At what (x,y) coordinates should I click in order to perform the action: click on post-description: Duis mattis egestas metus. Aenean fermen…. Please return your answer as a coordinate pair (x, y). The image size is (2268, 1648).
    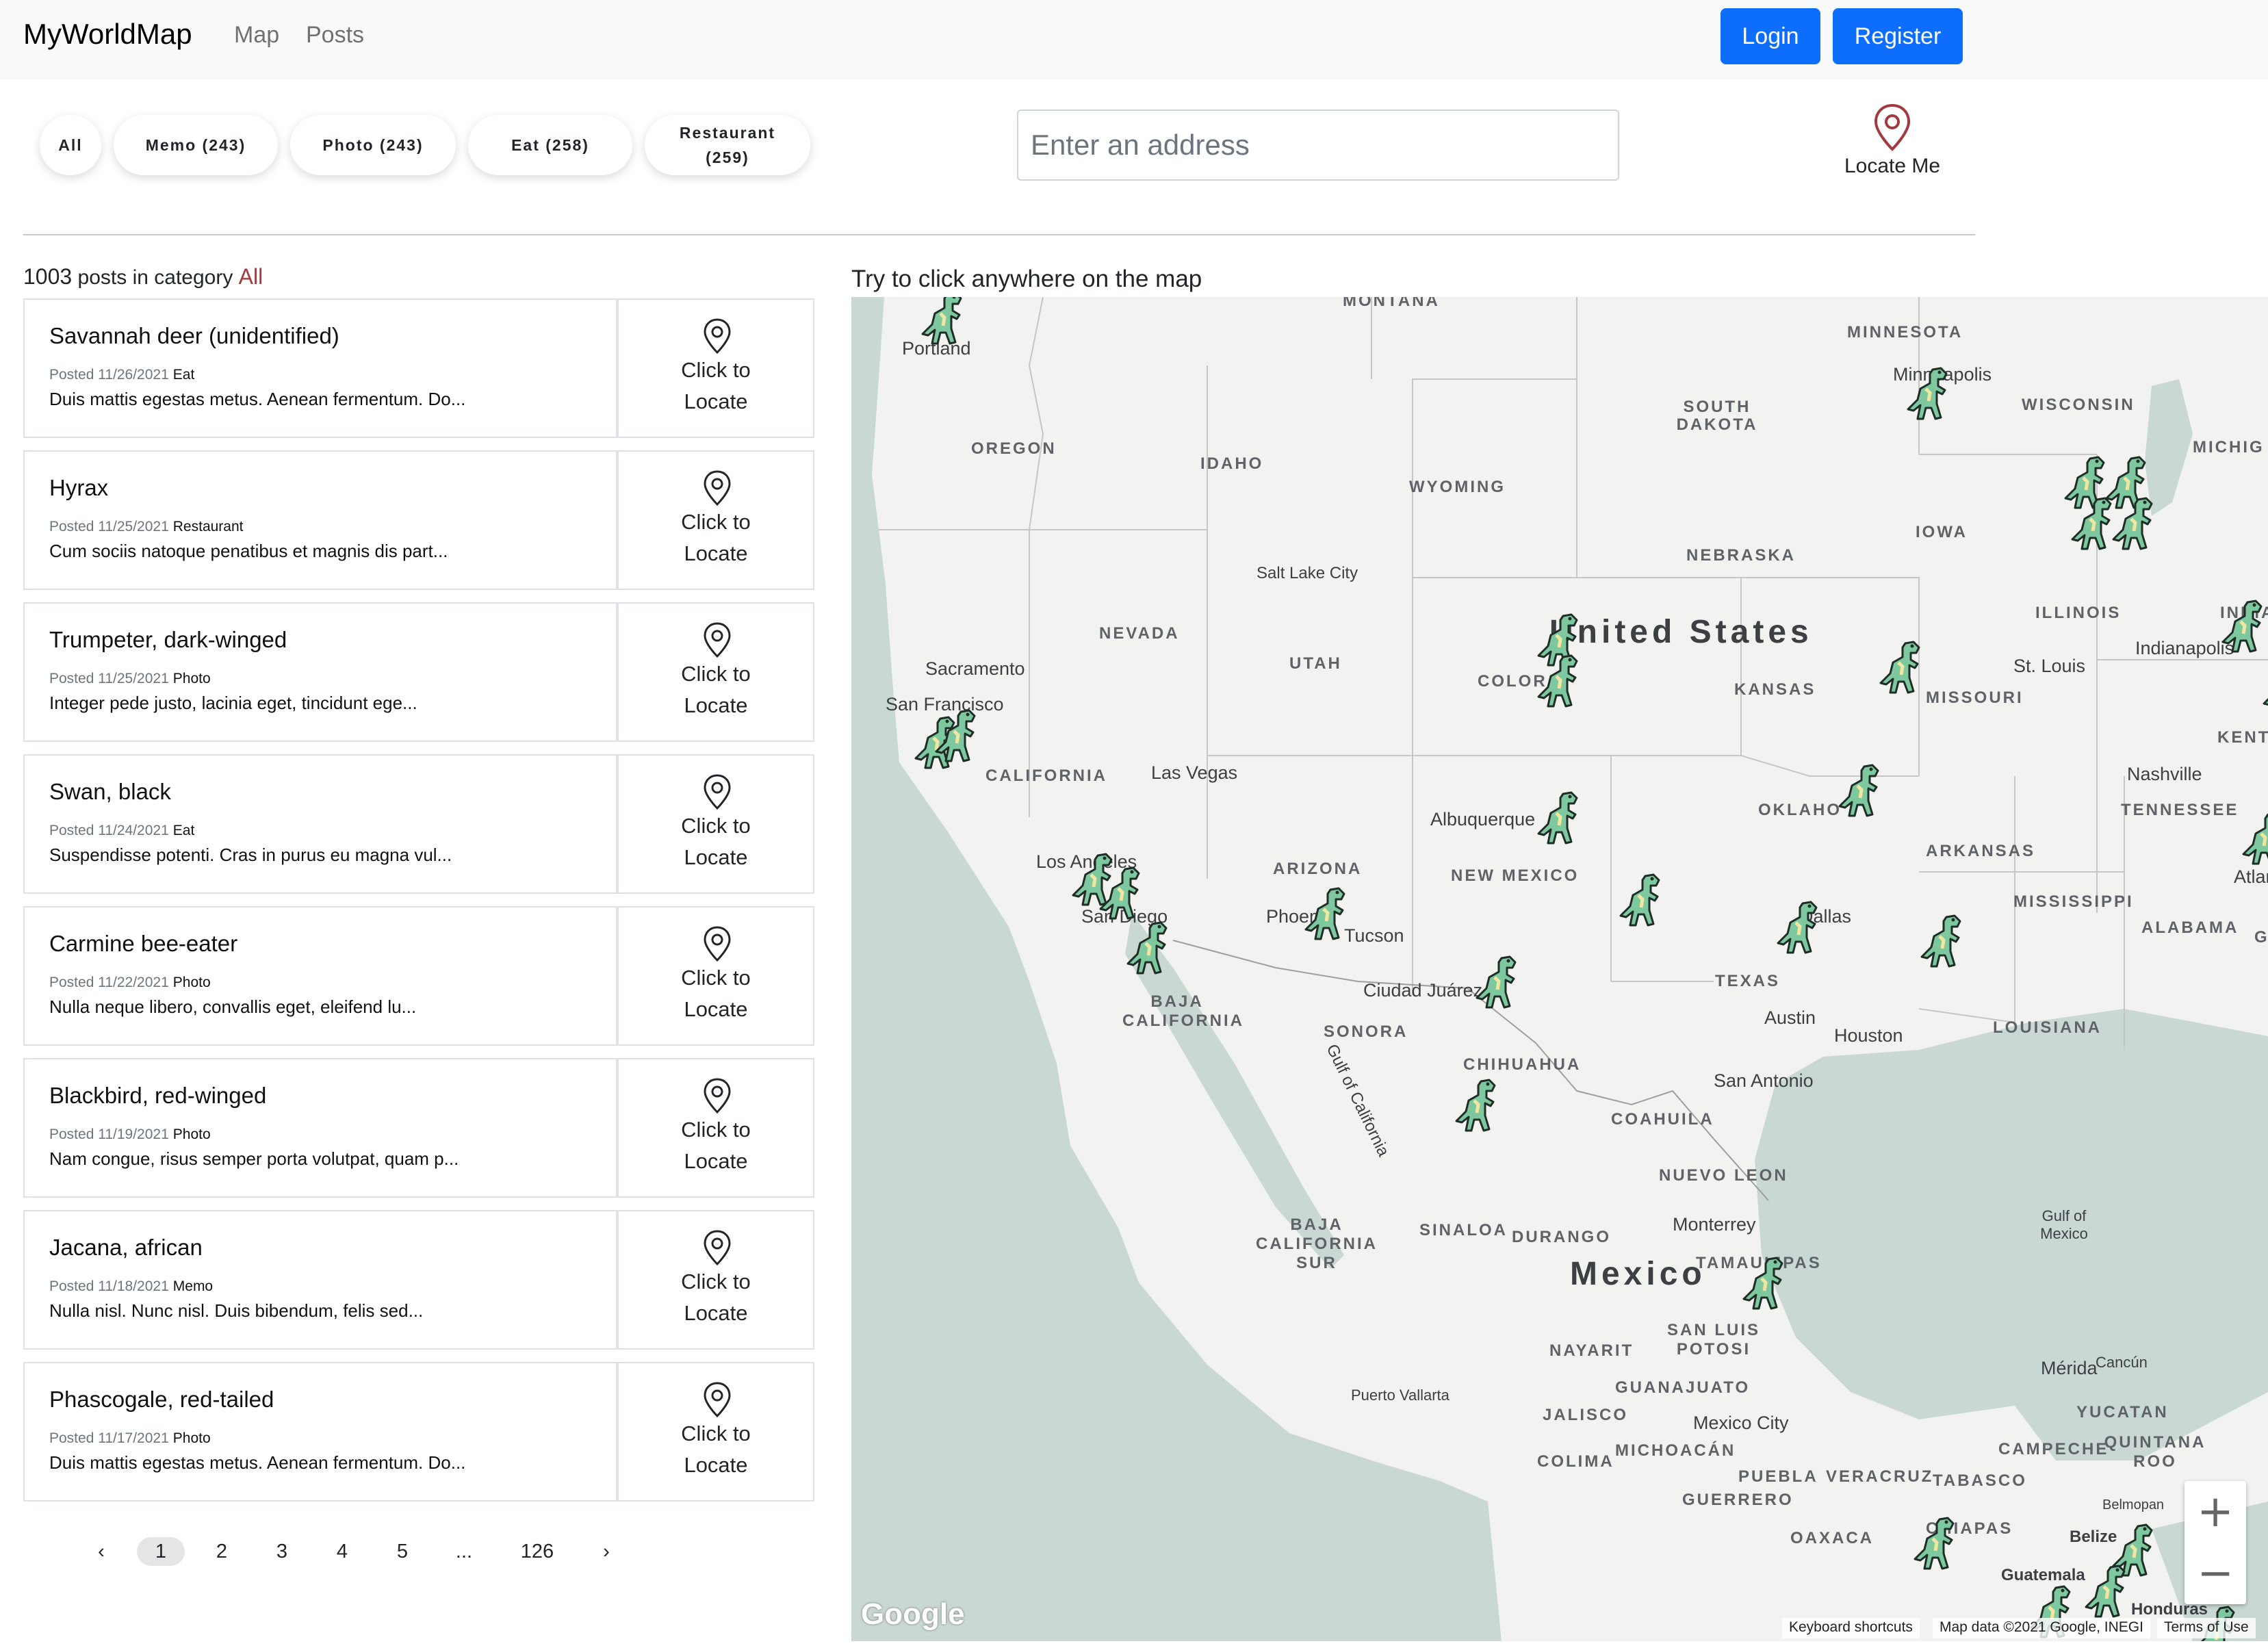
    Looking at the image, I should click on (257, 399).